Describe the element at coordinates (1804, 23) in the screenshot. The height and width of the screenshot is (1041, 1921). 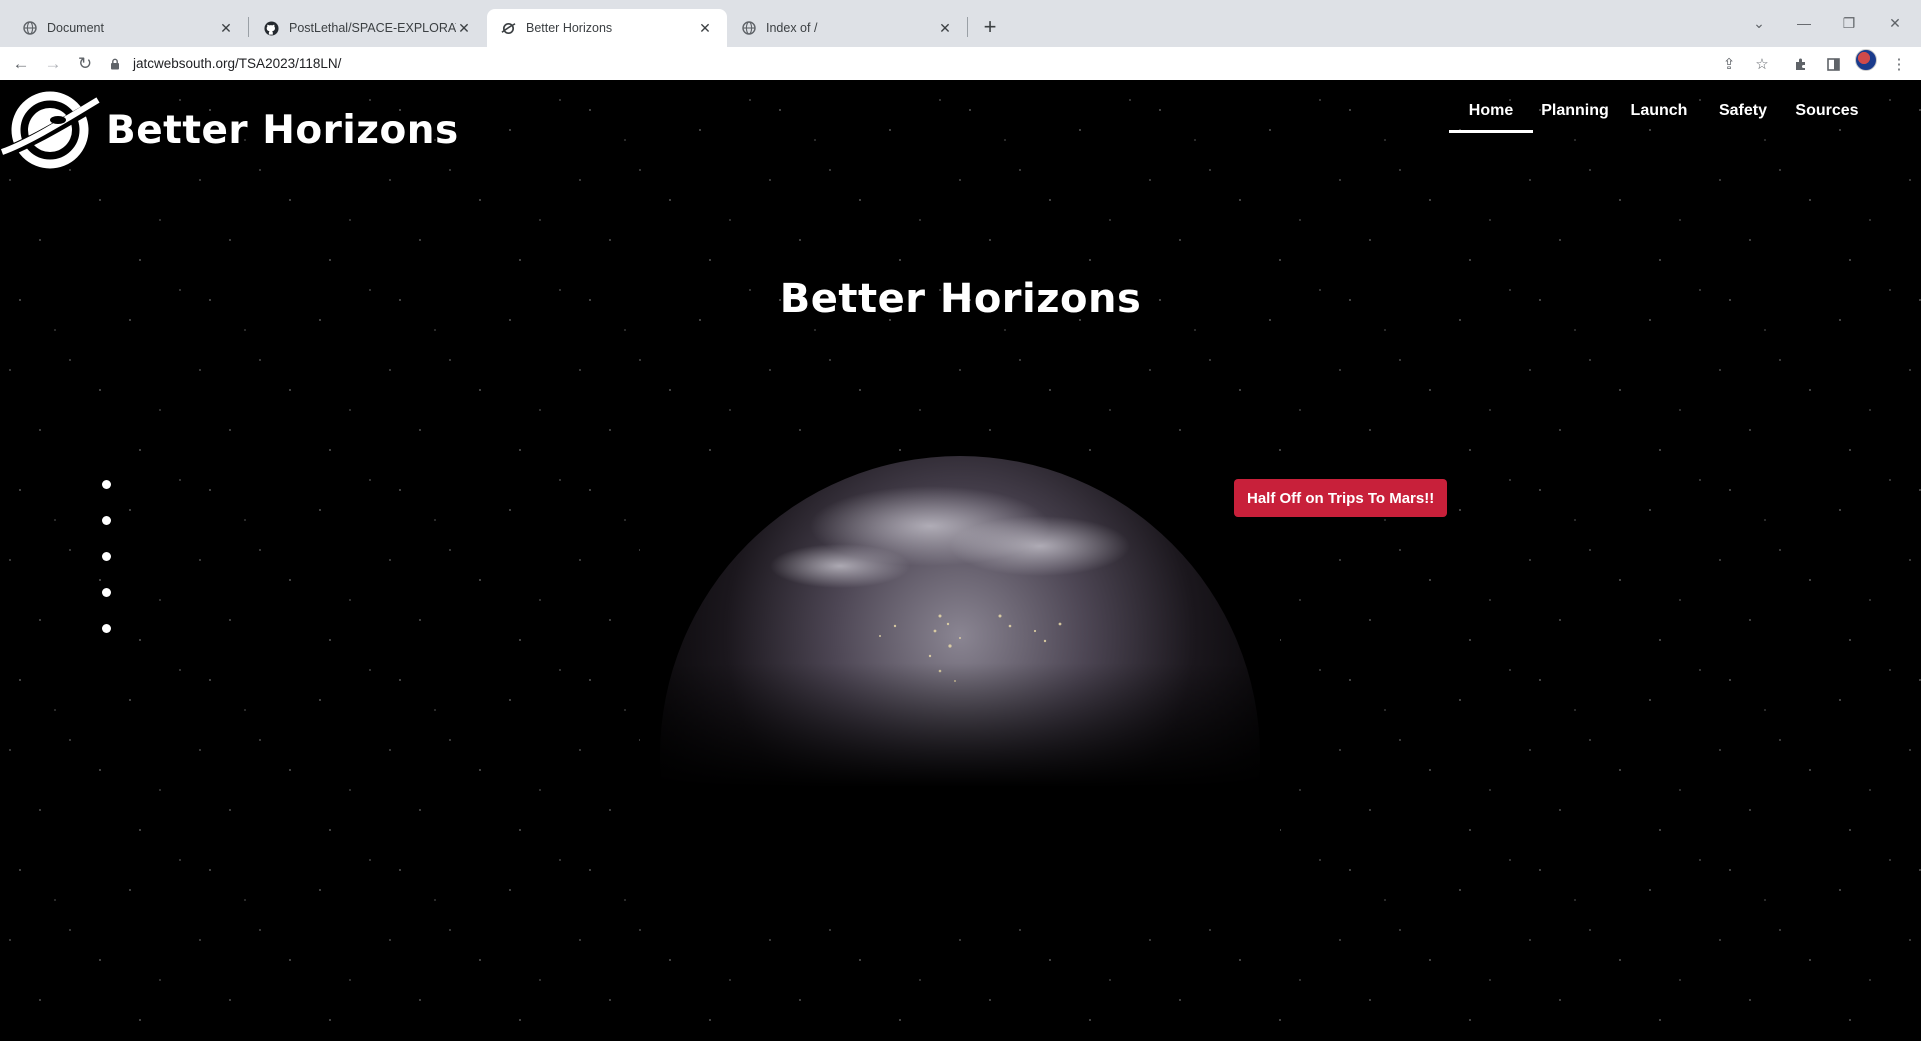
I see `minimize-button: —` at that location.